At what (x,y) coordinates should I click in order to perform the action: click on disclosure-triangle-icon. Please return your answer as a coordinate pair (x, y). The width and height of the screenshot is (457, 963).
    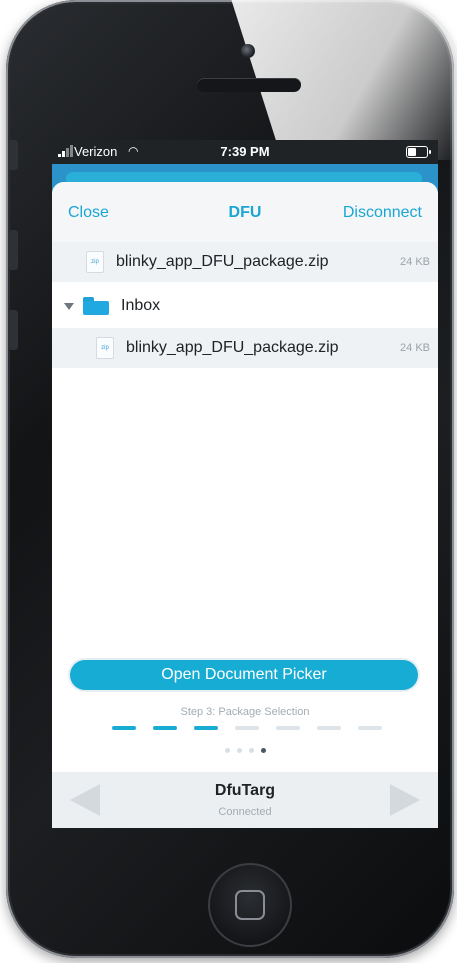
    Looking at the image, I should click on (69, 306).